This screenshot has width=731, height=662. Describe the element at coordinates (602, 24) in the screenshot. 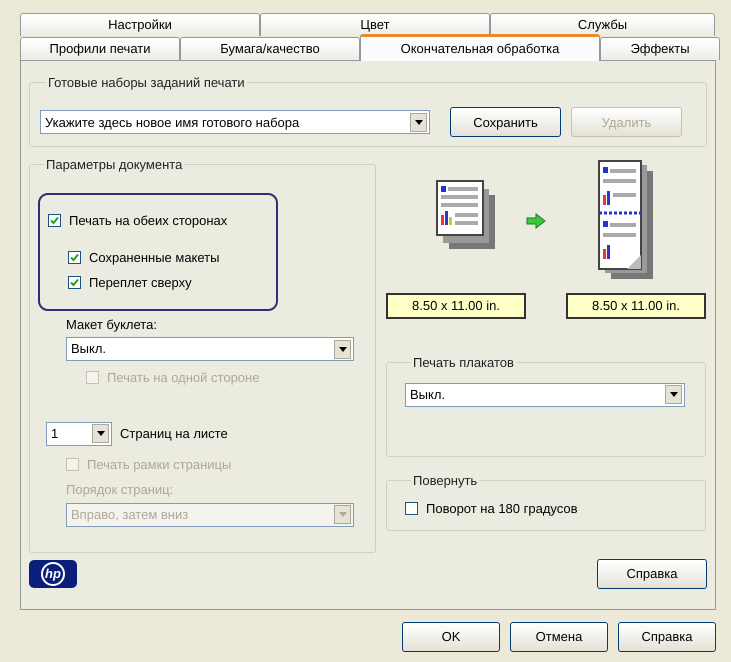

I see `tab: Службы` at that location.